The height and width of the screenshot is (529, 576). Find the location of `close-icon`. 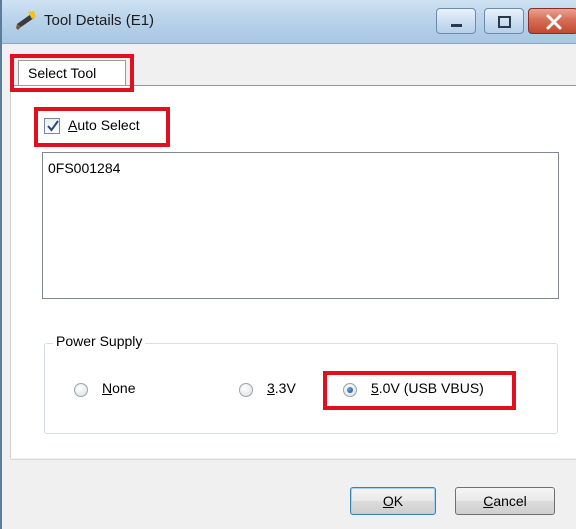

close-icon is located at coordinates (554, 22).